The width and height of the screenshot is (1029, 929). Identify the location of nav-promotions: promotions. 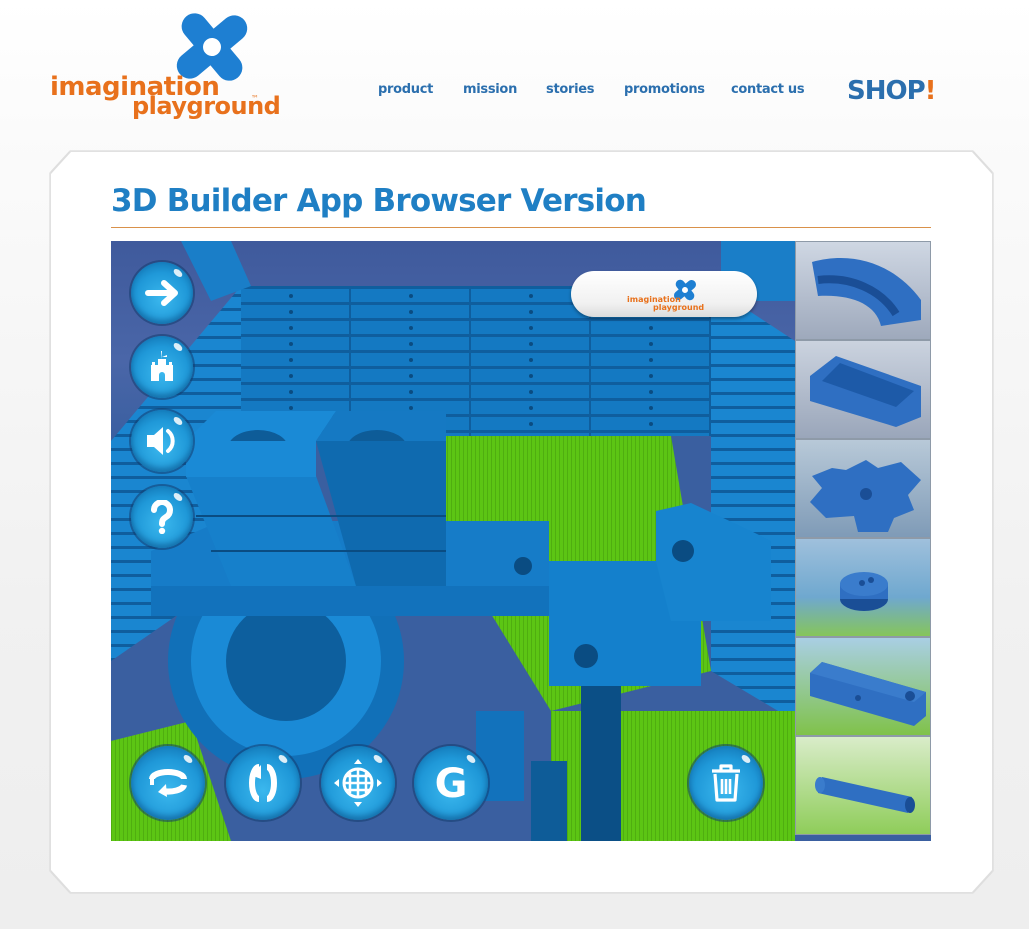
(664, 89).